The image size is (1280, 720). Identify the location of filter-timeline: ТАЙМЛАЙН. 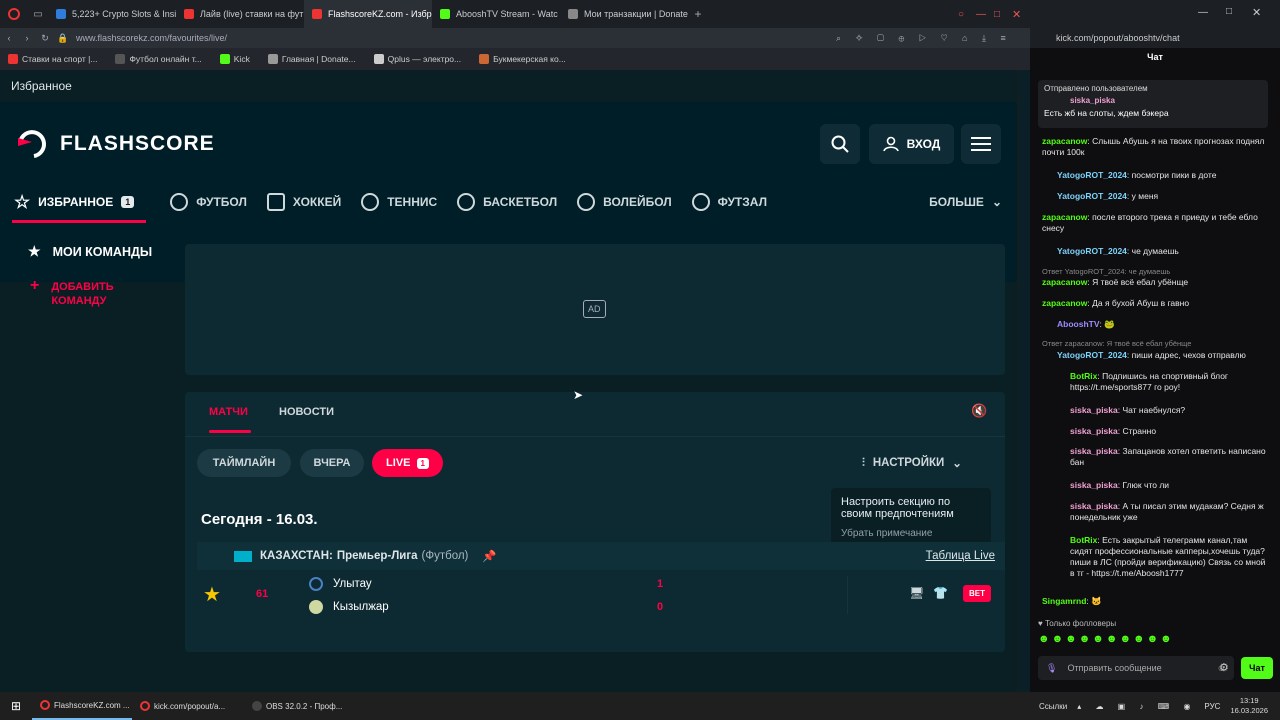
(244, 463).